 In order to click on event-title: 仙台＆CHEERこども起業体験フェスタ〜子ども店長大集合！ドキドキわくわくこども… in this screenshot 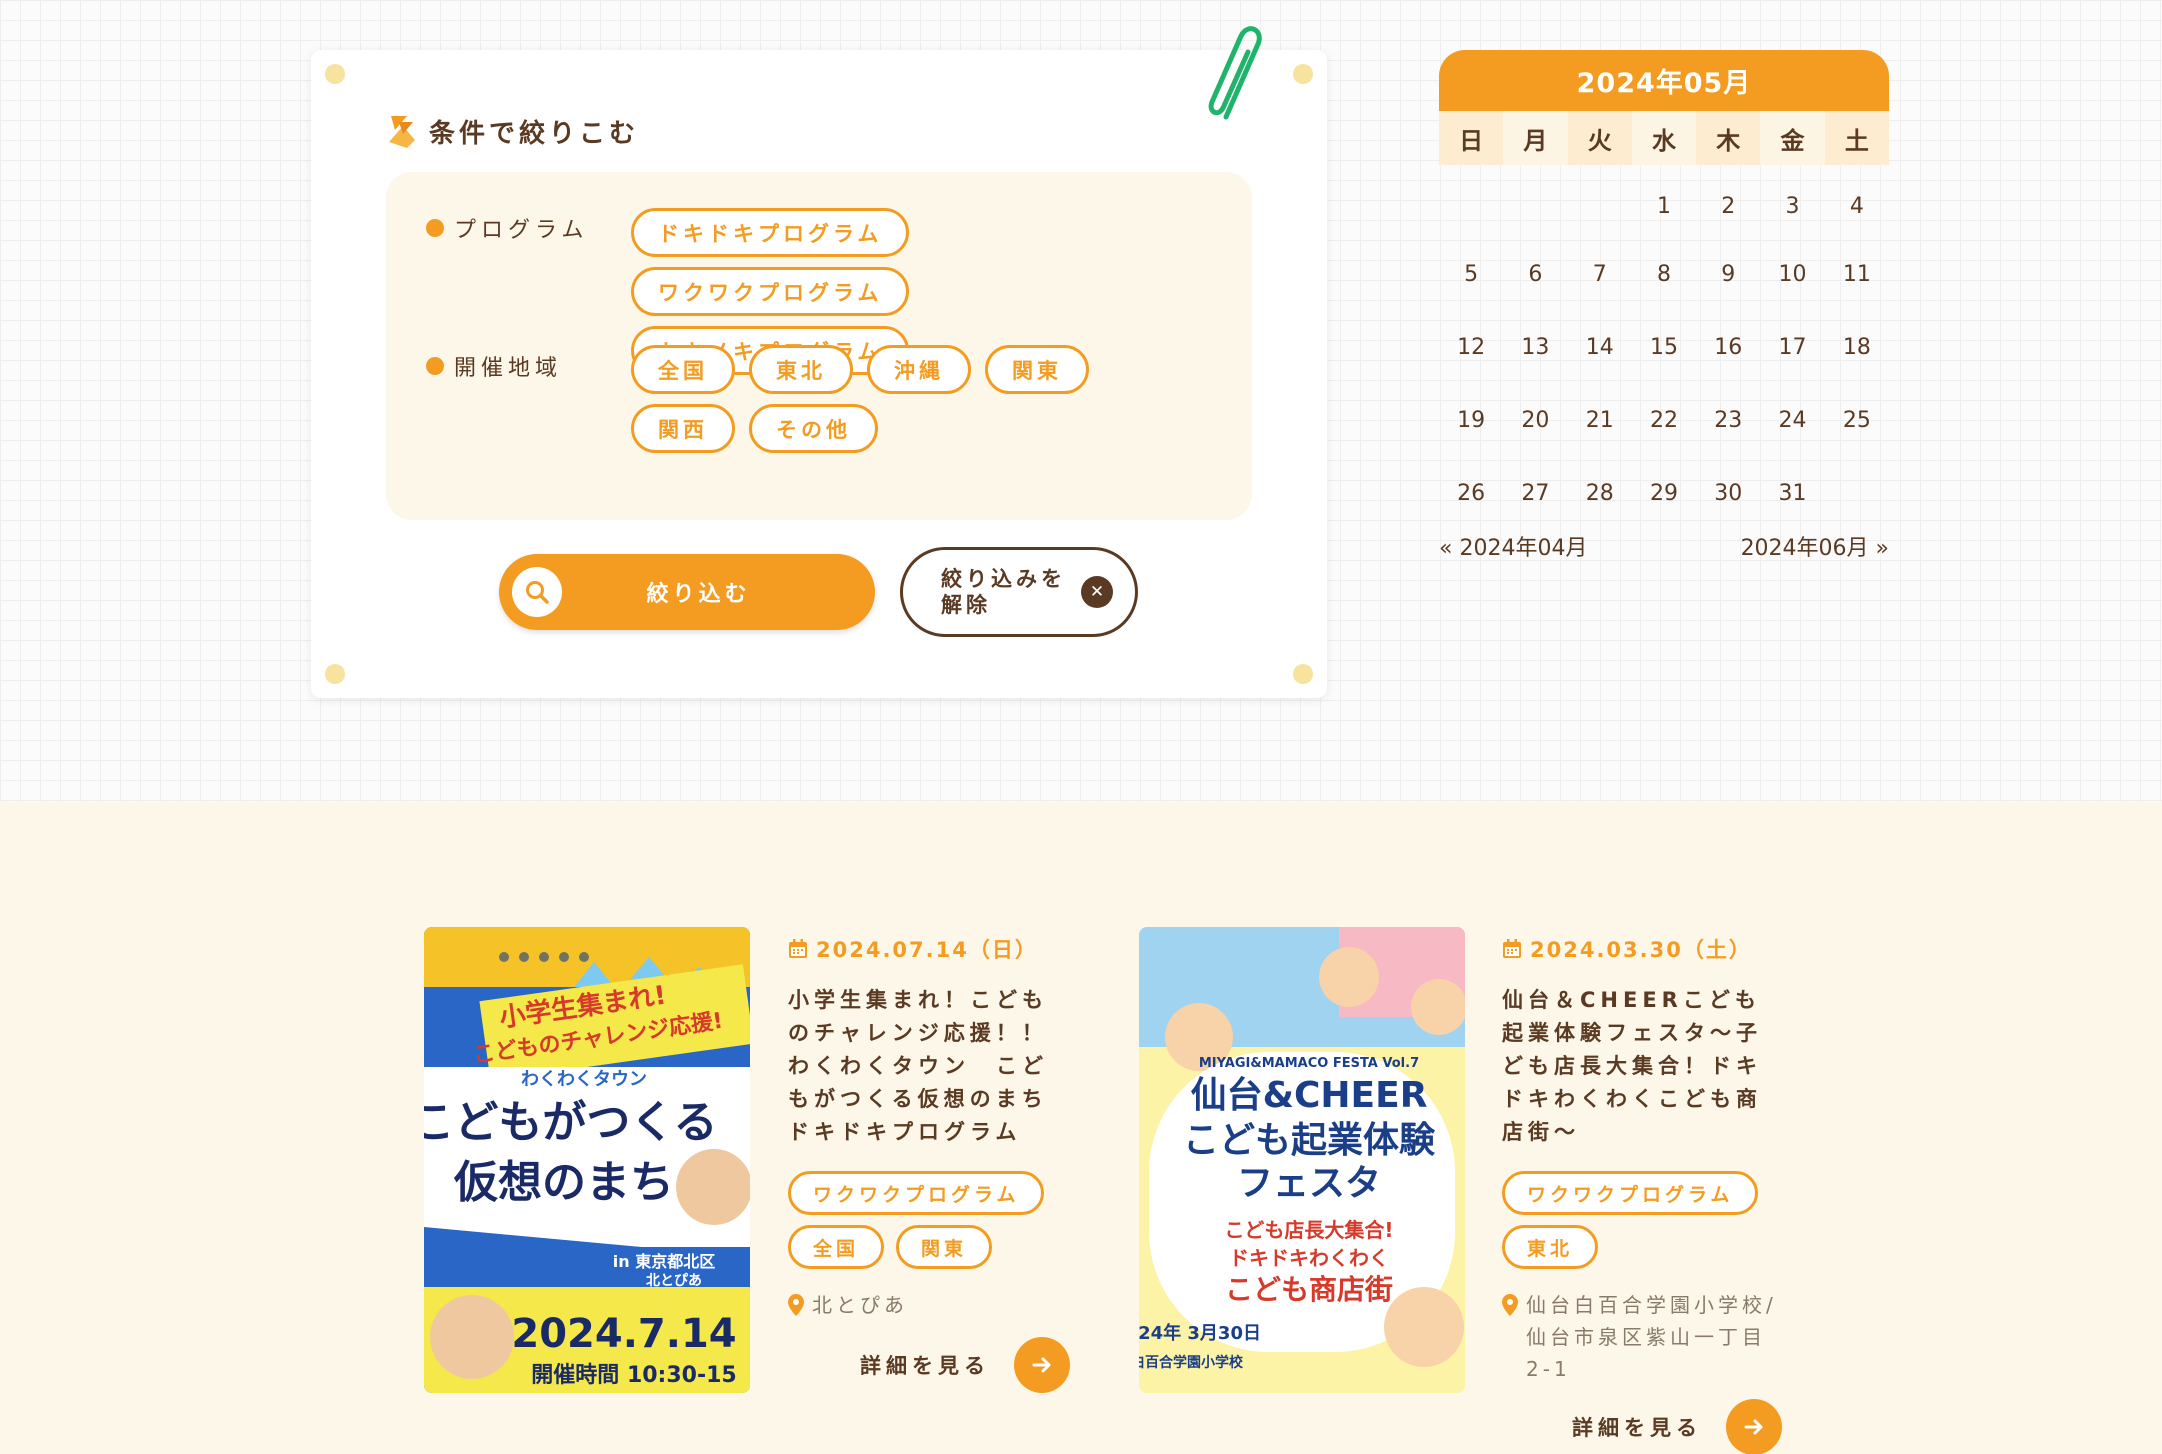, I will do `click(1642, 1066)`.